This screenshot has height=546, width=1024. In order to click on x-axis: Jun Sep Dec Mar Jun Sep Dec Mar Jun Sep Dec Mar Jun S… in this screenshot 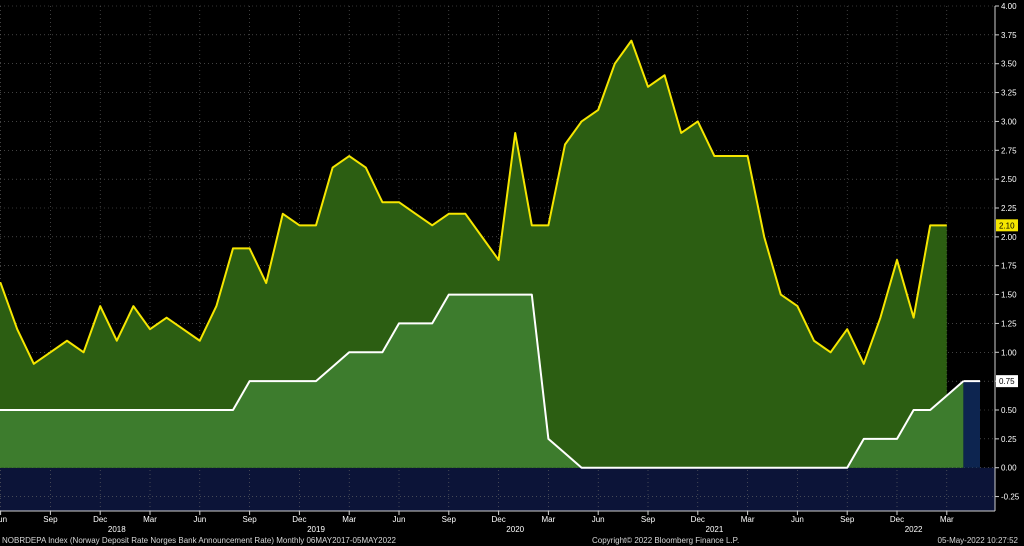, I will do `click(497, 522)`.